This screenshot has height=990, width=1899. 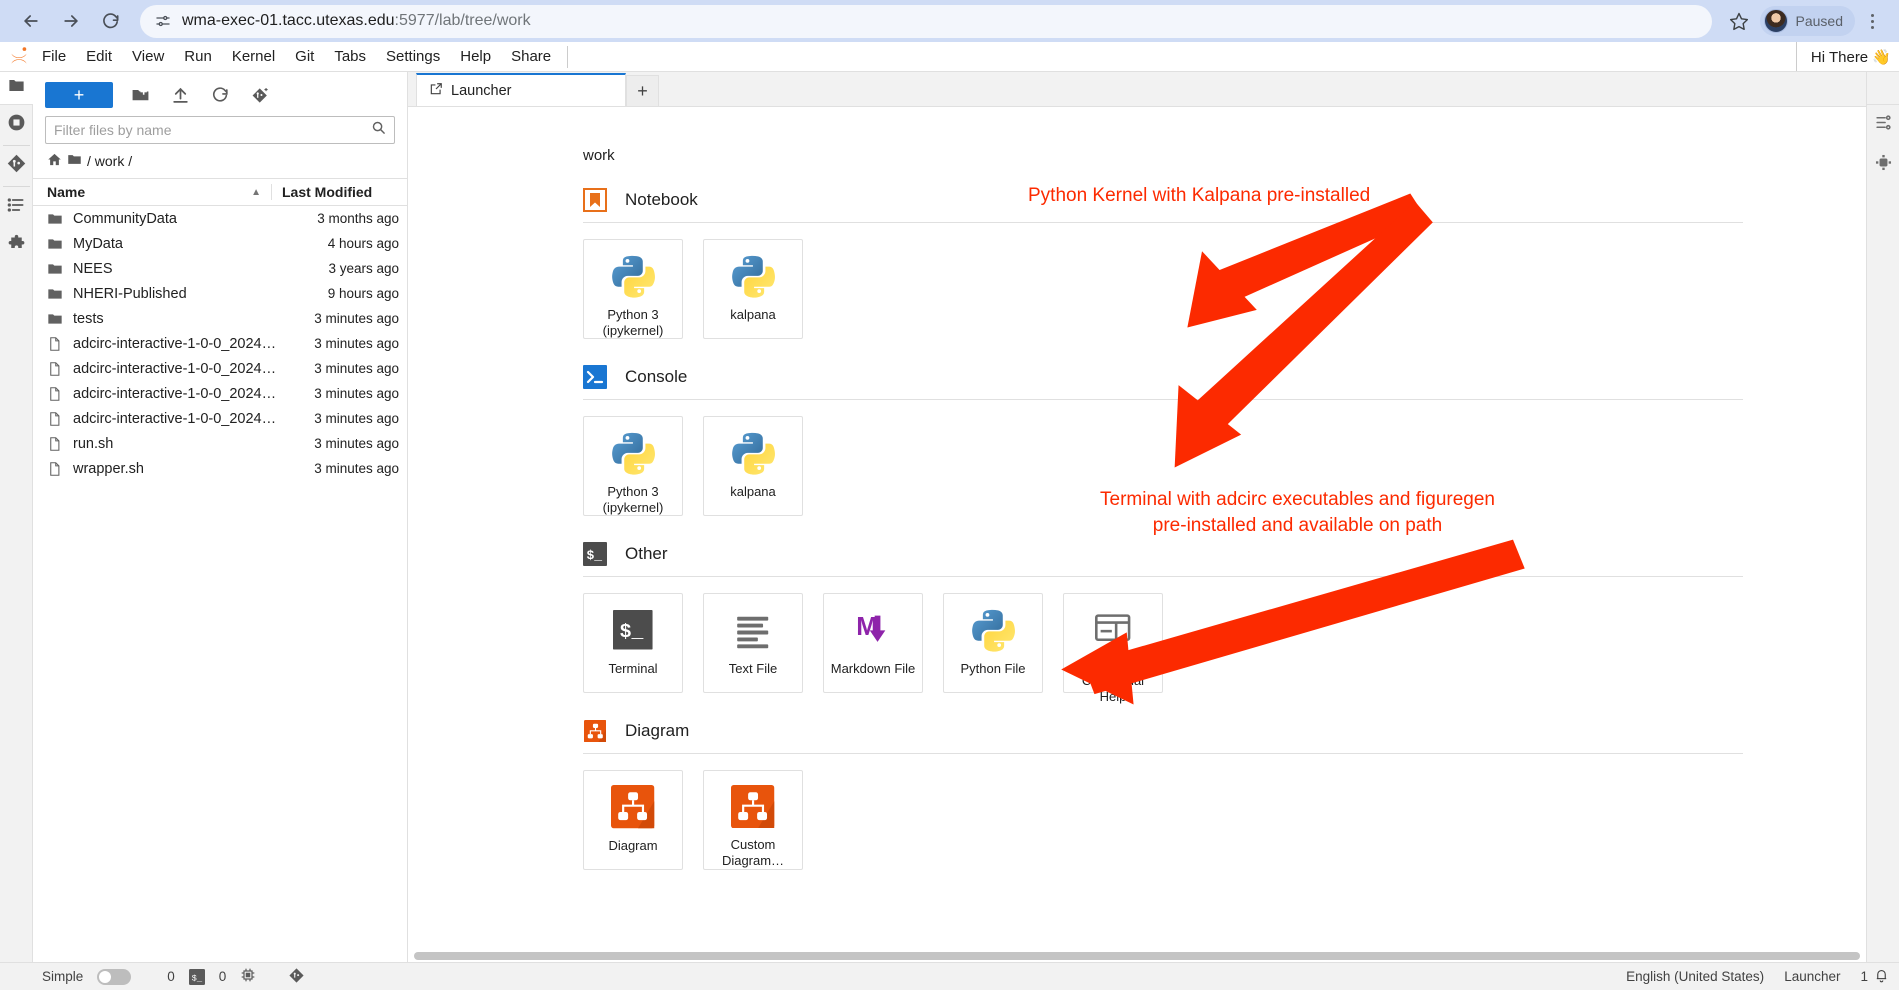 I want to click on sidebar-item-running-sessions, so click(x=16, y=125).